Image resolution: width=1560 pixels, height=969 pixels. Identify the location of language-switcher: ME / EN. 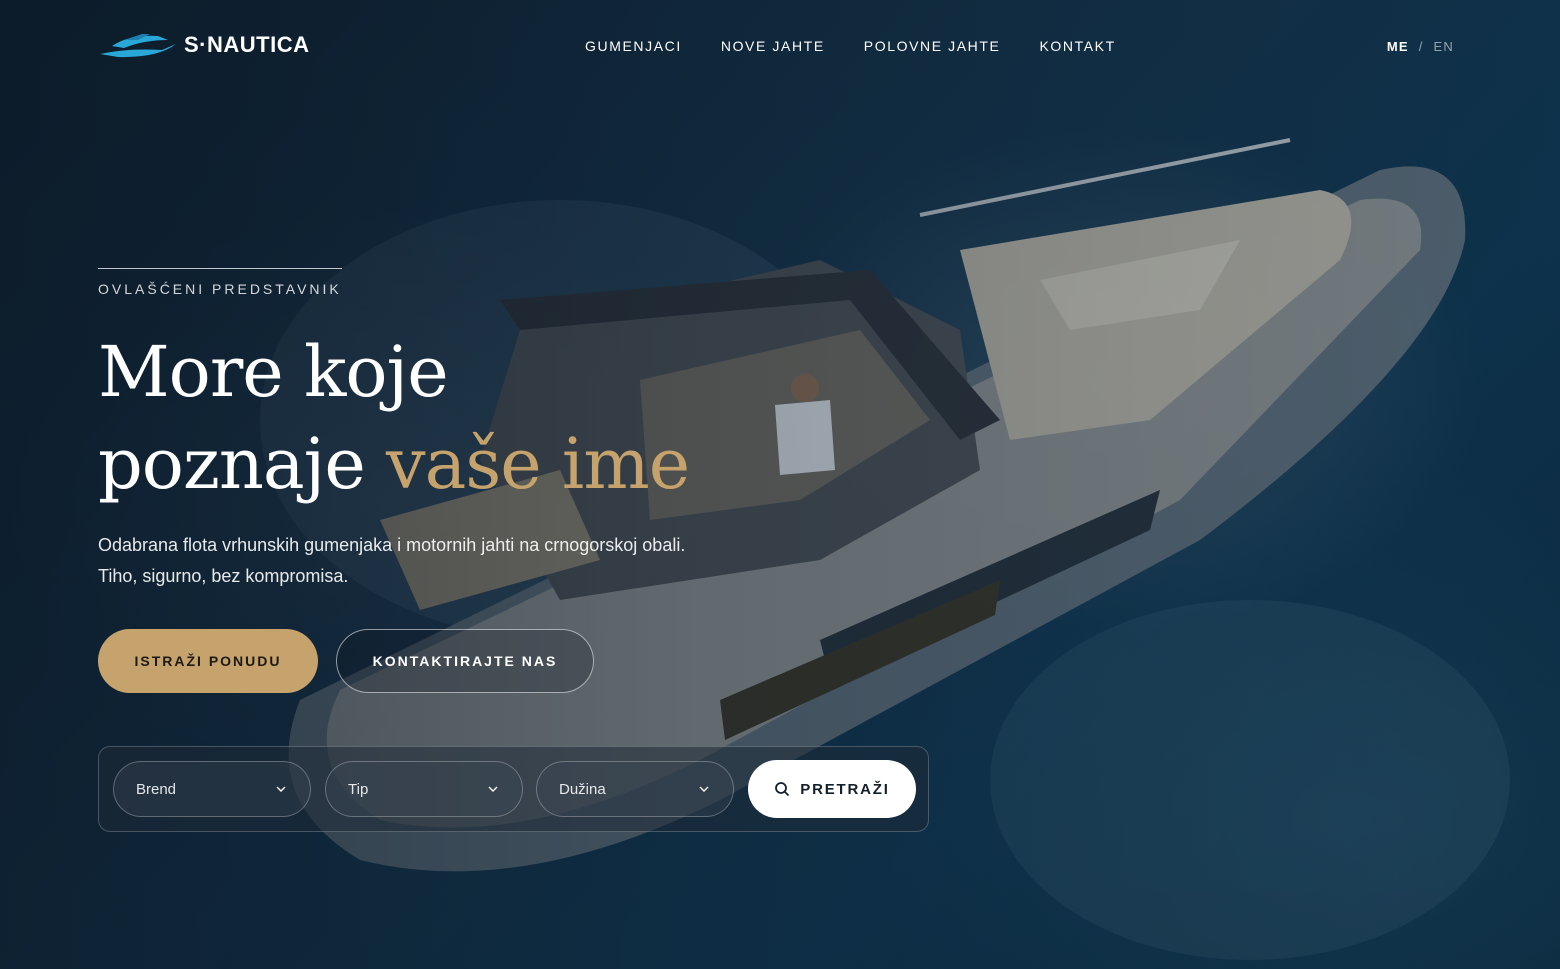
(1420, 46).